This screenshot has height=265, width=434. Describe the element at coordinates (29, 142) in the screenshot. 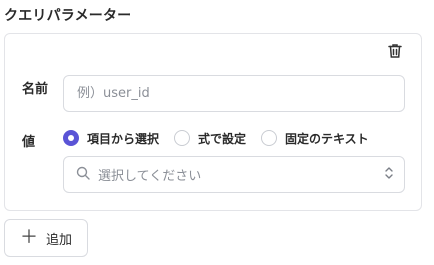

I see `value-label: 値` at that location.